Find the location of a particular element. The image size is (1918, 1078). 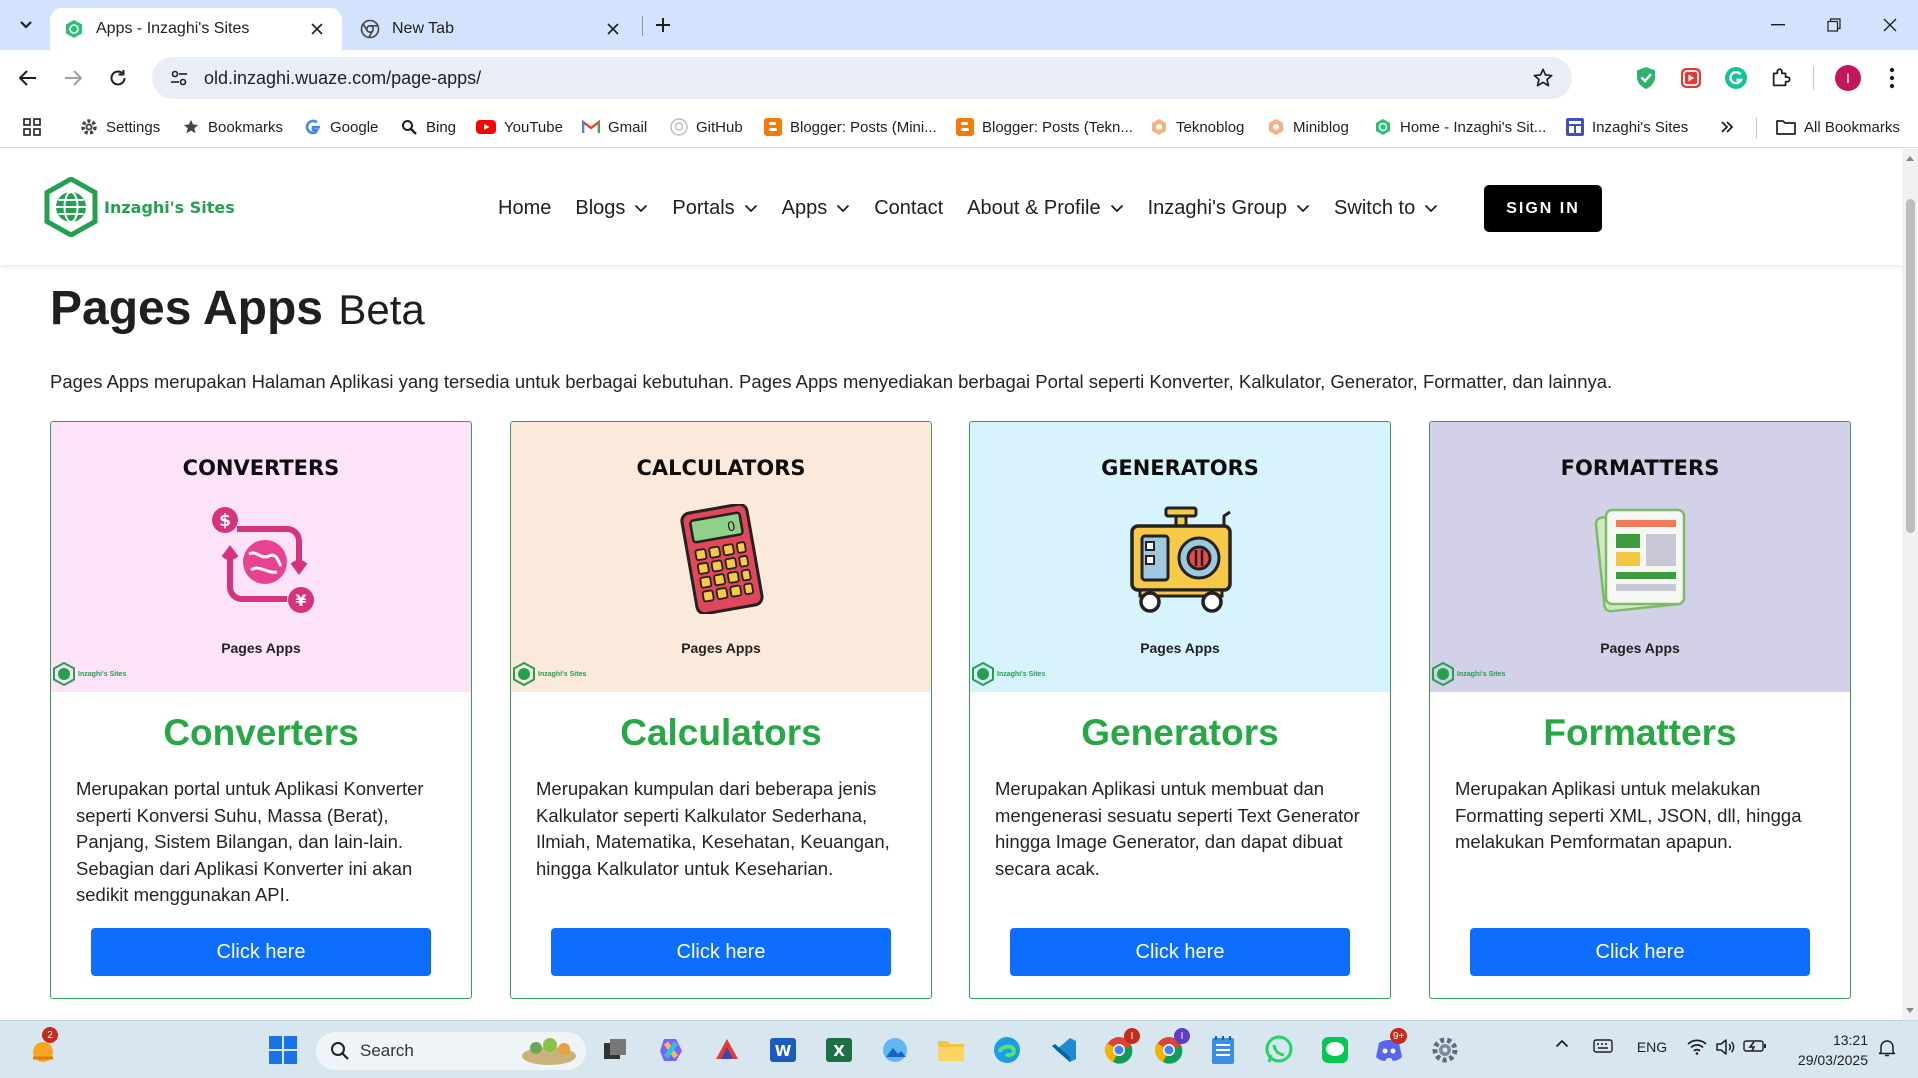

url-input is located at coordinates (804, 78).